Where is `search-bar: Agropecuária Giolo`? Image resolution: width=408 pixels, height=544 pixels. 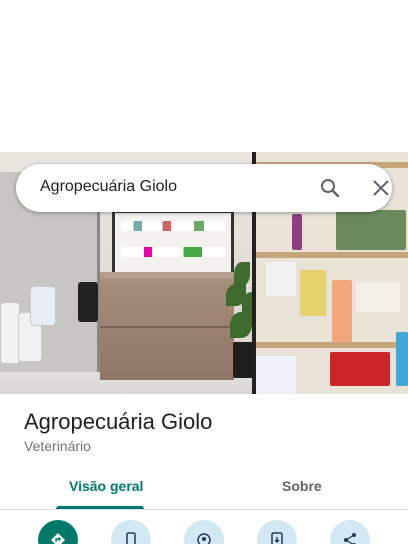
search-bar: Agropecuária Giolo is located at coordinates (204, 188).